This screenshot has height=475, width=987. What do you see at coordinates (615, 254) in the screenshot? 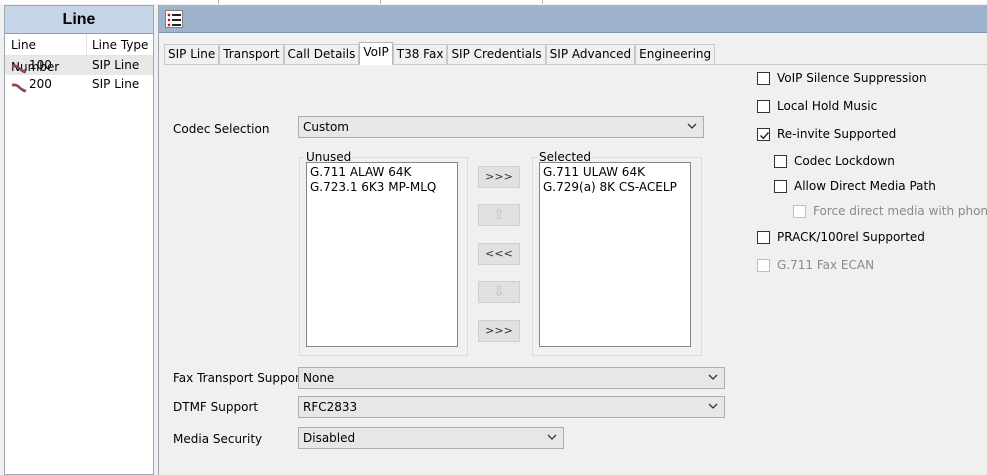
I see `selected-codec-list: G.711 ULAW 64K G.729(a) 8K CS-ACELP` at bounding box center [615, 254].